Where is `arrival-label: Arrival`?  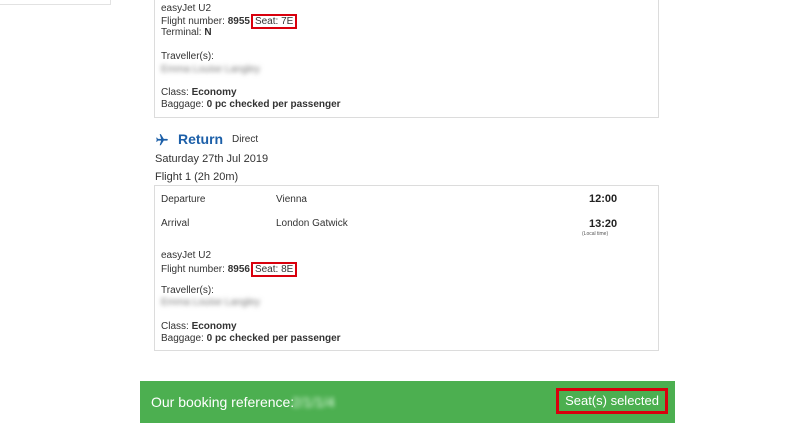 arrival-label: Arrival is located at coordinates (175, 223).